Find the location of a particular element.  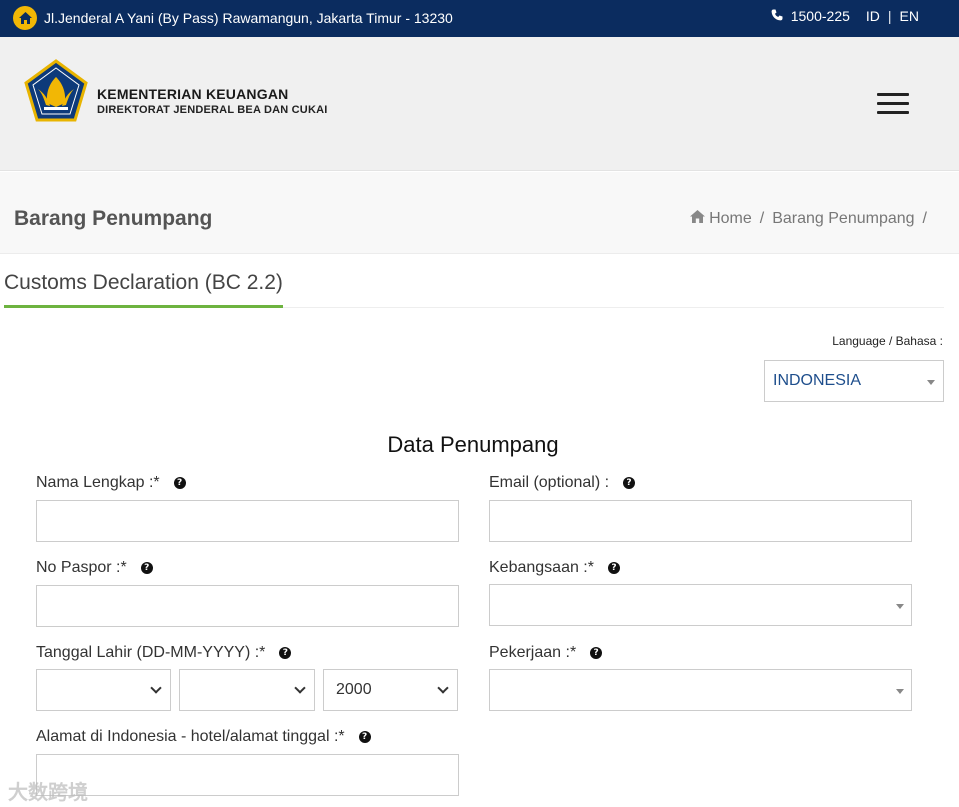

label-kebangsaan: Kebangsaan :* ? is located at coordinates (554, 568).